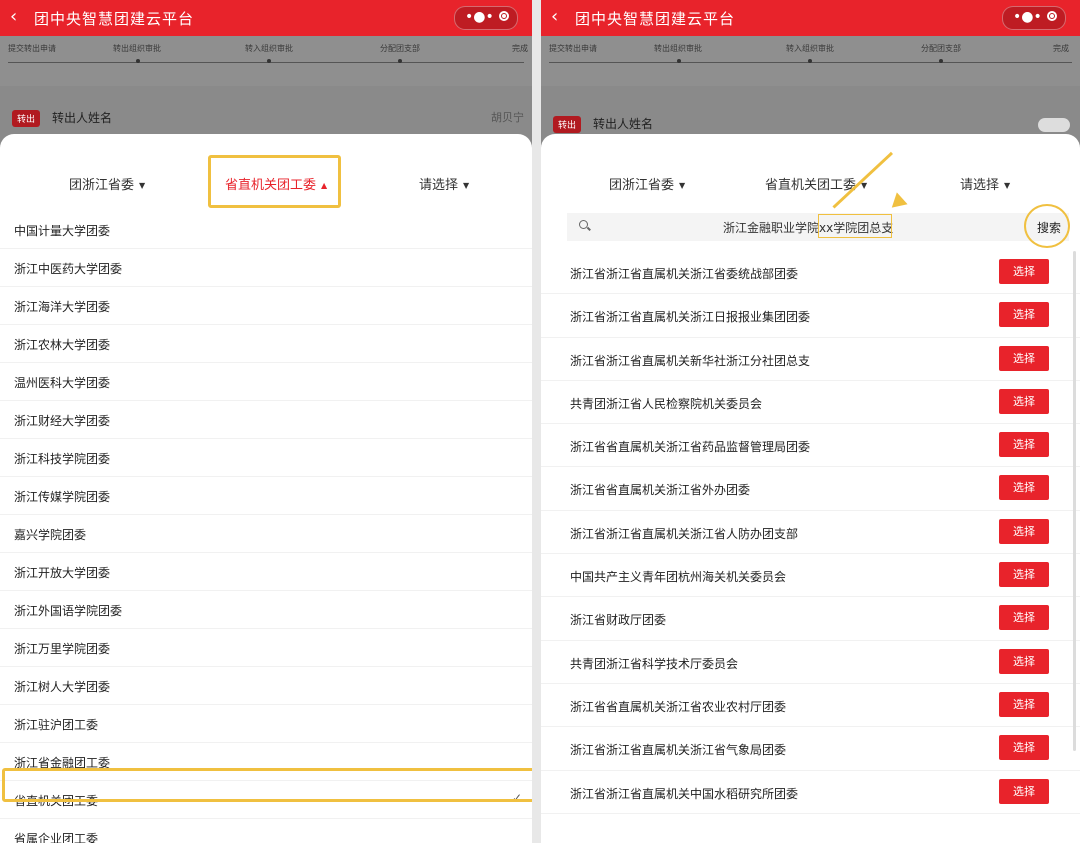 This screenshot has height=843, width=1080. What do you see at coordinates (810, 619) in the screenshot?
I see `list-item: 浙江省财政厅团委 选择` at bounding box center [810, 619].